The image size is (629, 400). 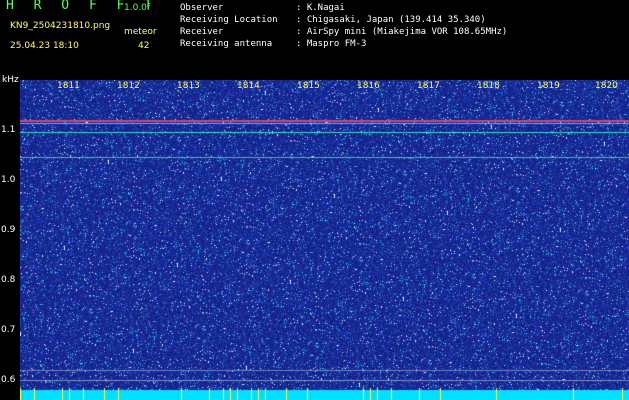 What do you see at coordinates (331, 44) in the screenshot?
I see `antenna-value: : Maspro FM-3` at bounding box center [331, 44].